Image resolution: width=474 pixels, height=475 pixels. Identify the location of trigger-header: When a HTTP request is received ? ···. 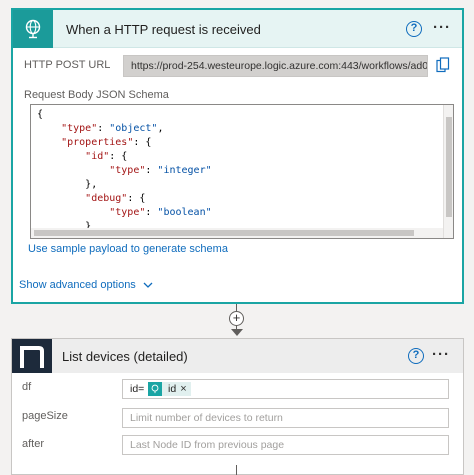
(237, 29).